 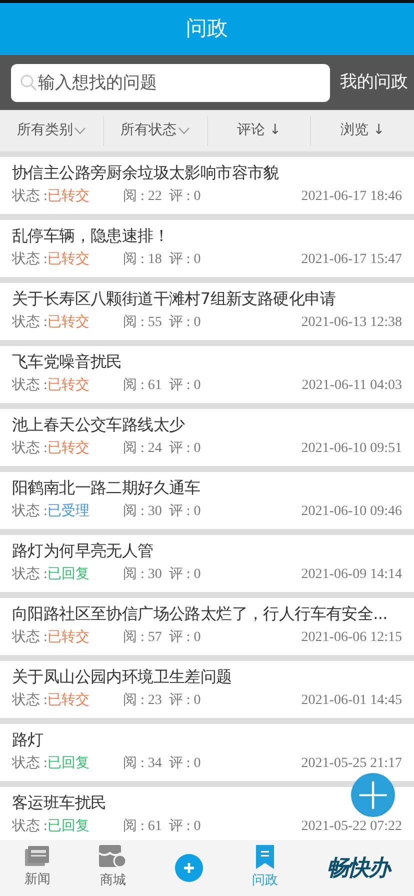 I want to click on post-time: 2021-06-10 09:51, so click(x=351, y=449).